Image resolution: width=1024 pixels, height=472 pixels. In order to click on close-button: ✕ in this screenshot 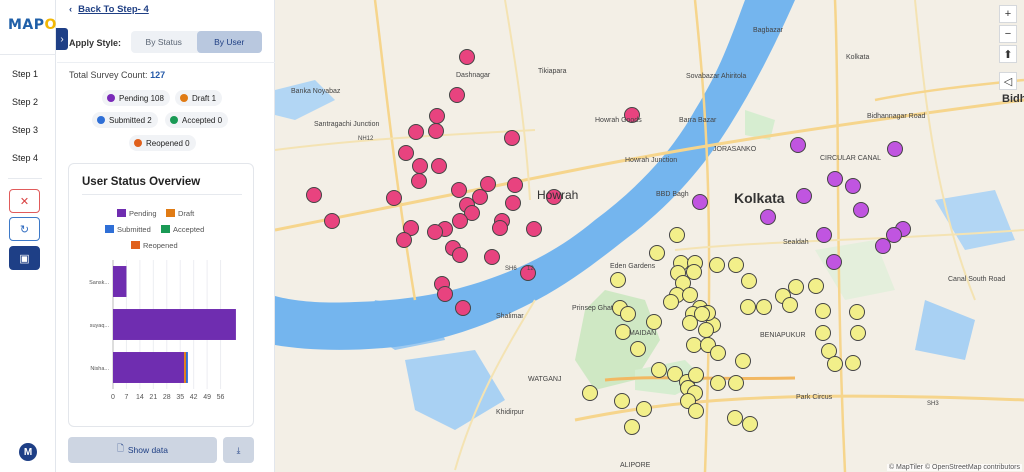, I will do `click(24, 201)`.